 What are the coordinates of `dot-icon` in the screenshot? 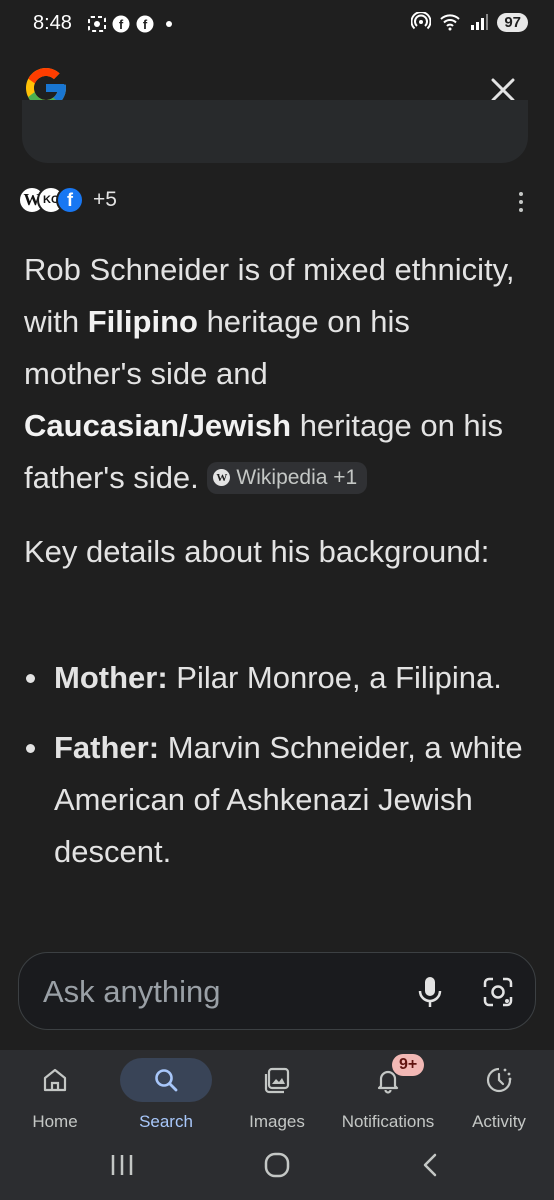 It's located at (169, 24).